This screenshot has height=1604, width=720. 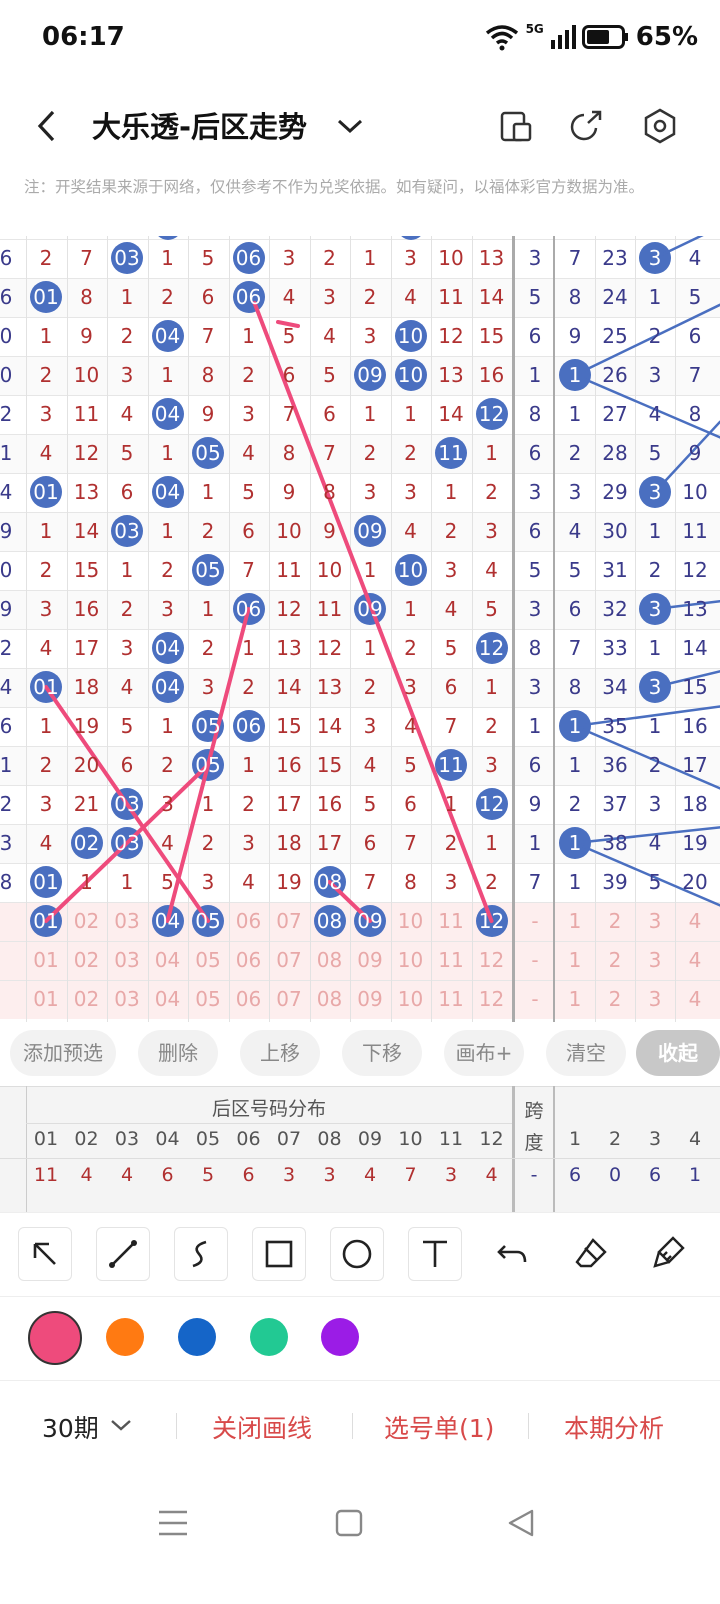 I want to click on span-count: 5, so click(x=695, y=297).